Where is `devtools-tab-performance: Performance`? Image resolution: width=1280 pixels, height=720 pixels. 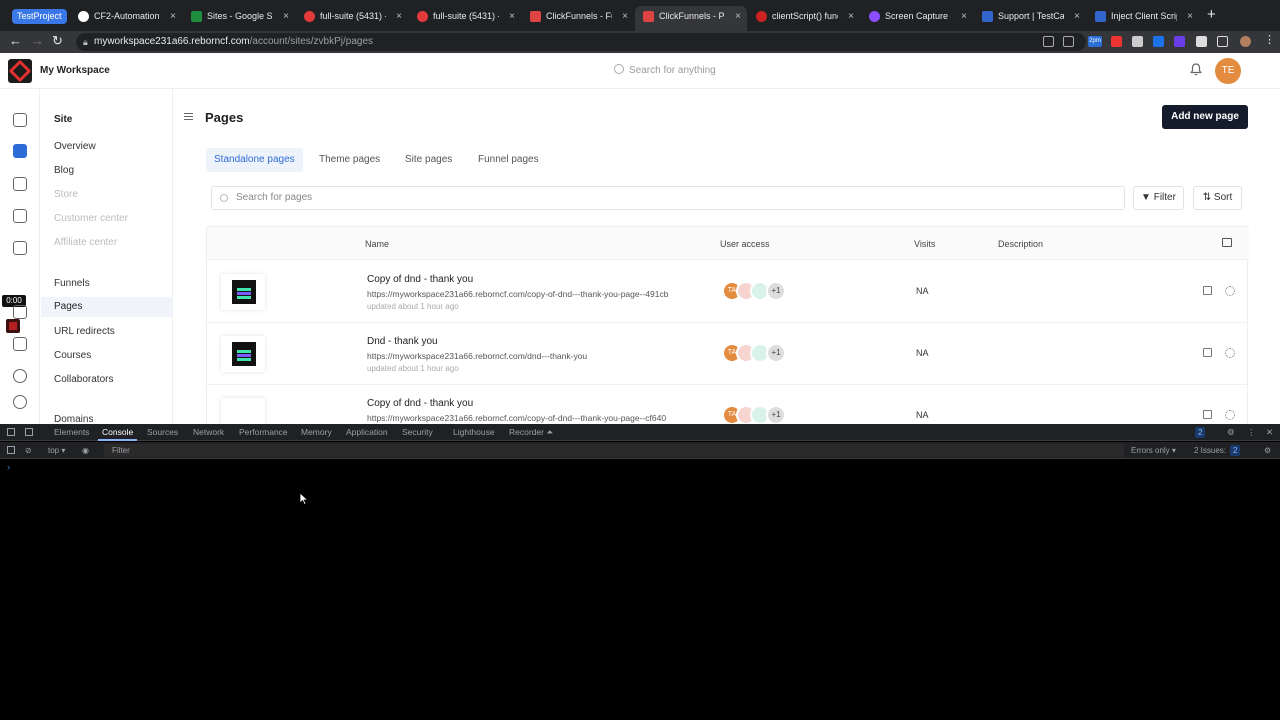
devtools-tab-performance: Performance is located at coordinates (263, 432).